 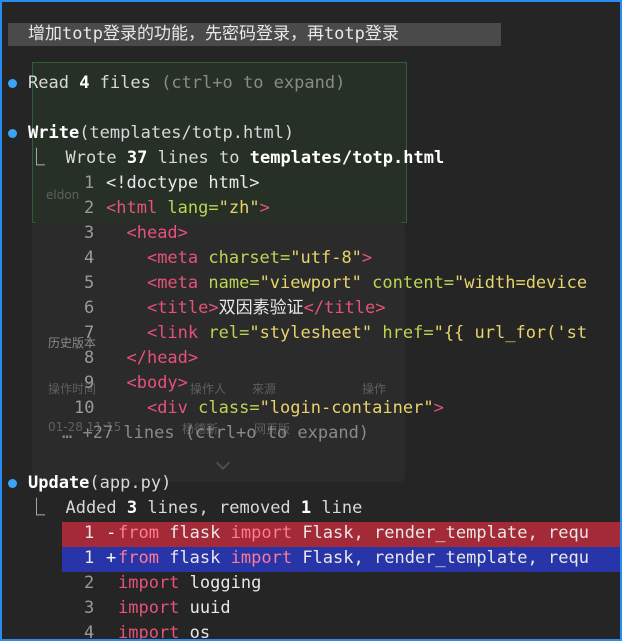 I want to click on ghost-col2: 操作人, so click(x=208, y=389).